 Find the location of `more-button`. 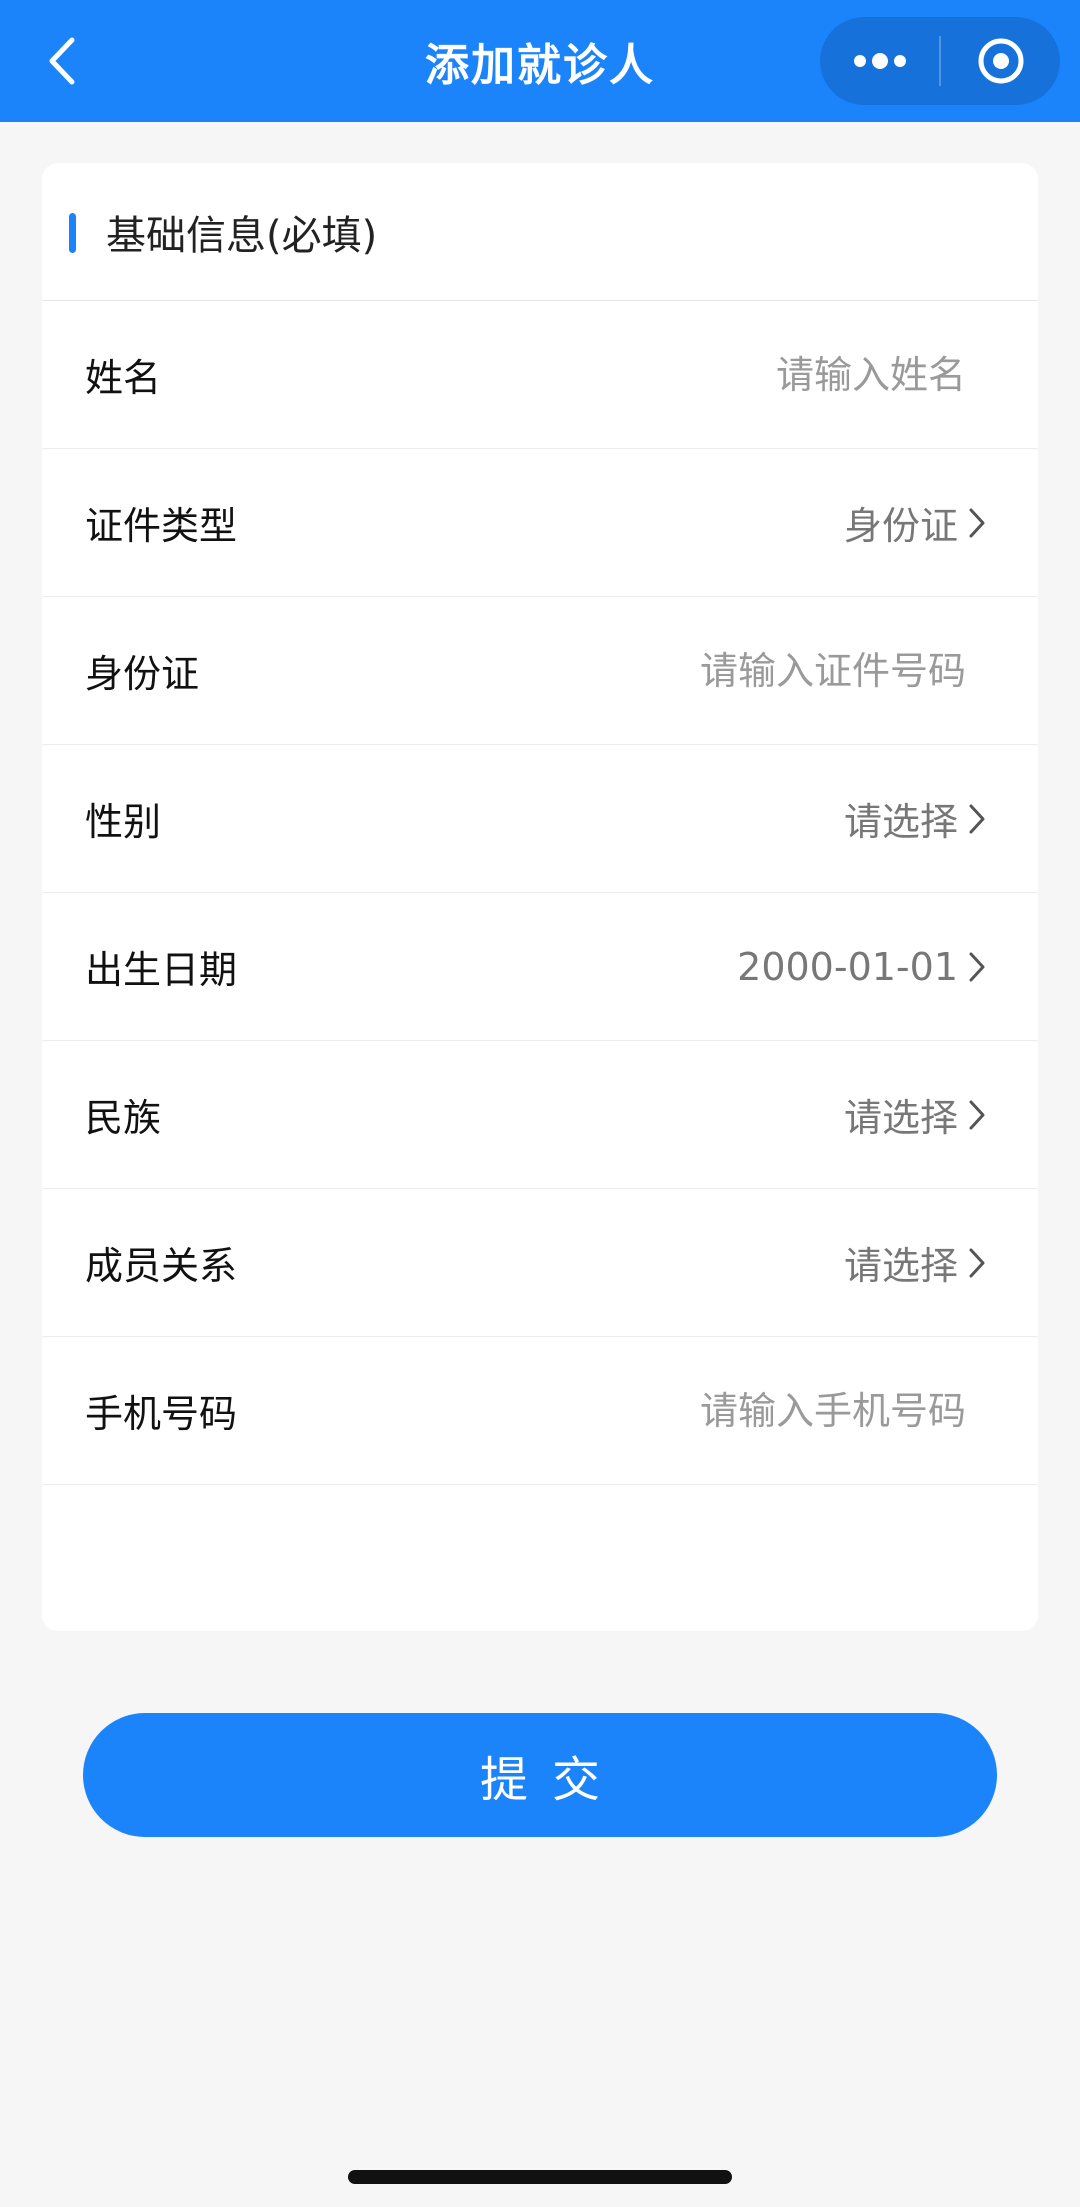

more-button is located at coordinates (879, 61).